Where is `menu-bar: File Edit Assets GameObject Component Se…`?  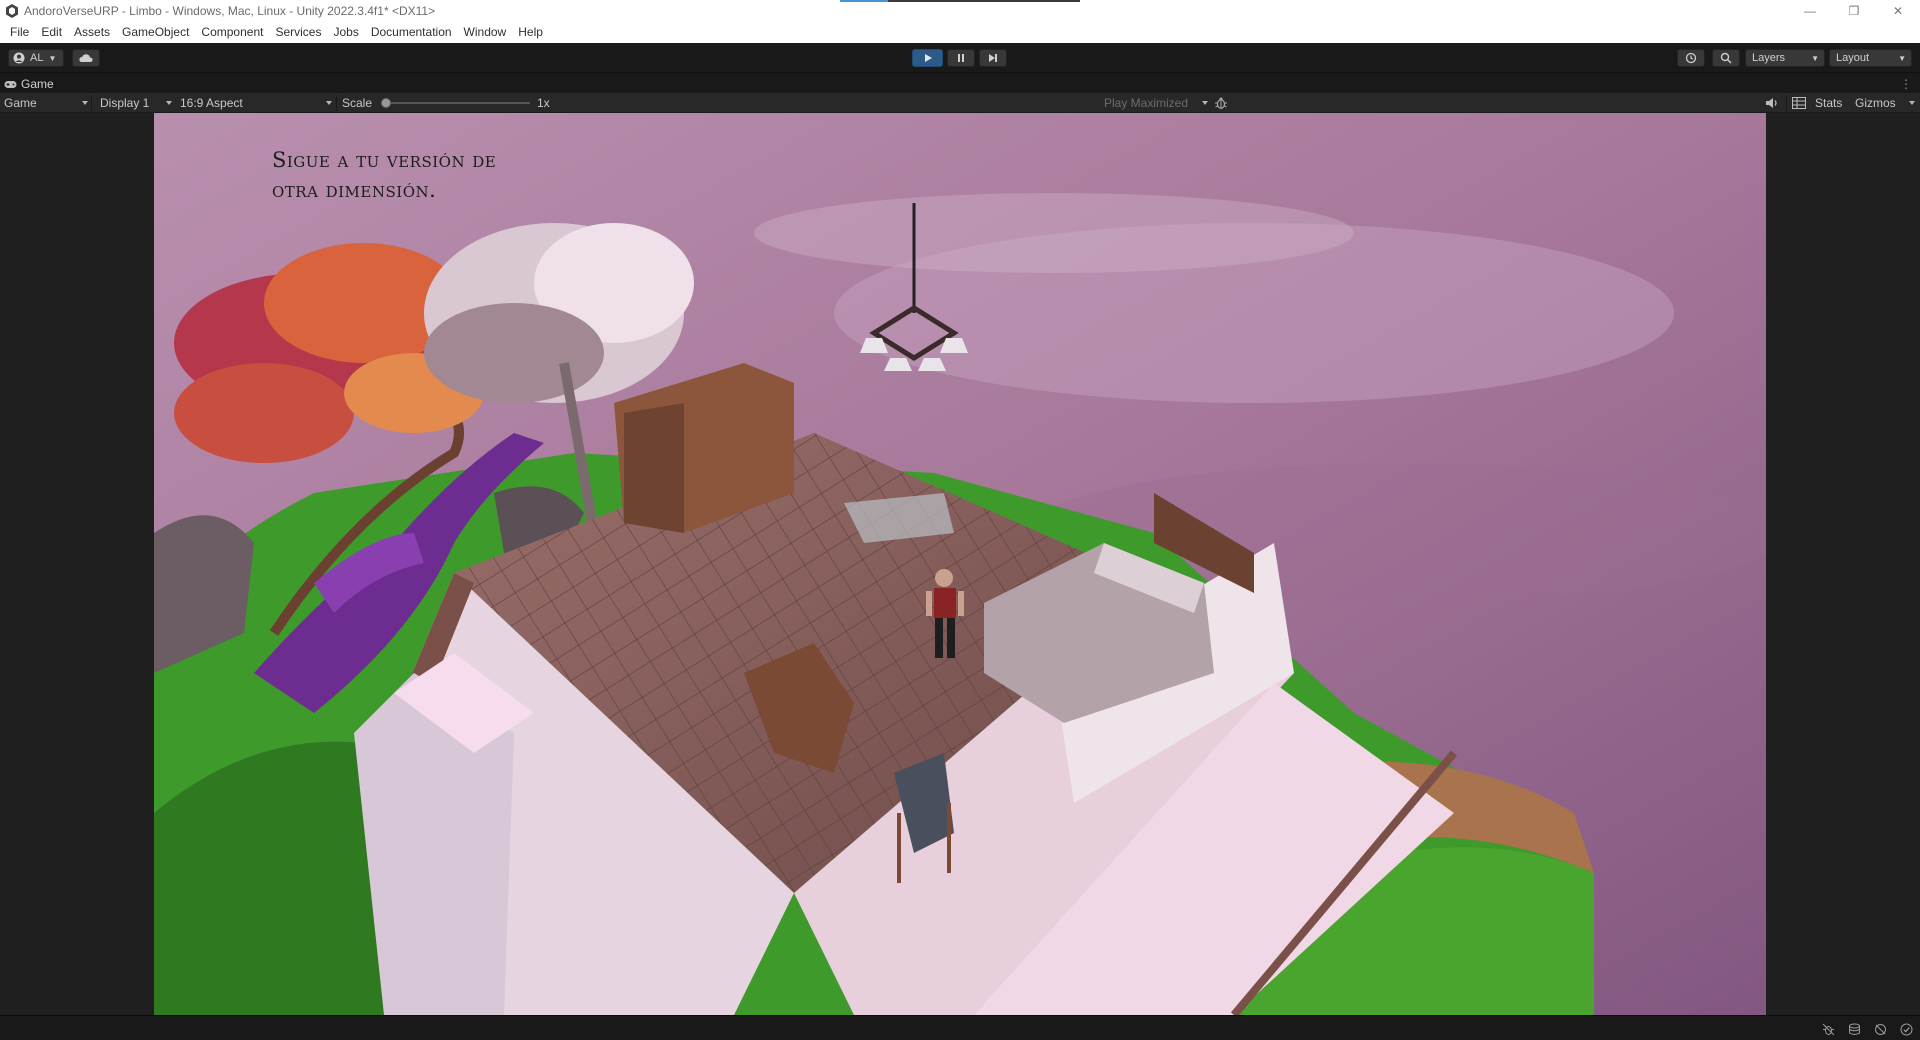
menu-bar: File Edit Assets GameObject Component Se… is located at coordinates (960, 32).